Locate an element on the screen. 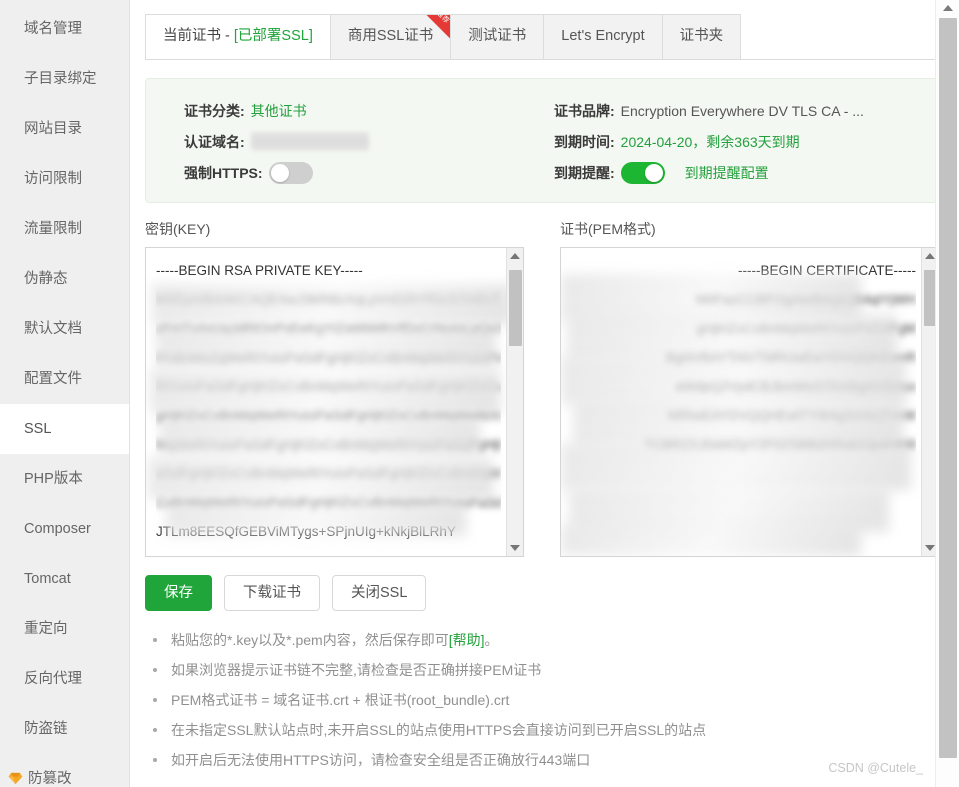  help-tip-item: 粘贴您的*.key以及*.pem内容，然后保存即可[帮助]。 is located at coordinates (542, 640).